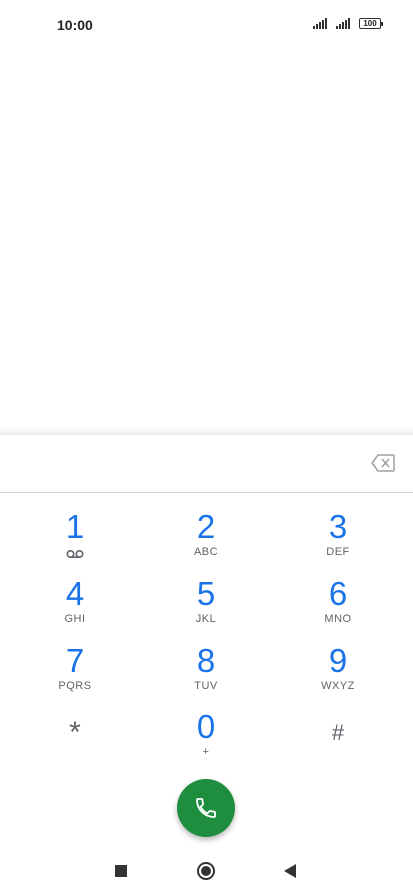 The height and width of the screenshot is (896, 413). Describe the element at coordinates (121, 871) in the screenshot. I see `recents-icon` at that location.